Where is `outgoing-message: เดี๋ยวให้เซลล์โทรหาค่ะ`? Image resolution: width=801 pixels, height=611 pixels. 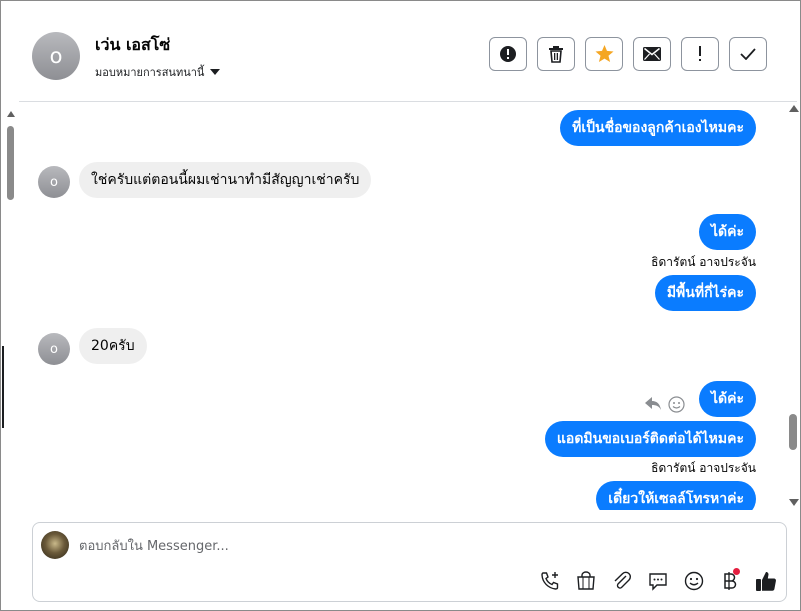 outgoing-message: เดี๋ยวให้เซลล์โทรหาค่ะ is located at coordinates (676, 495).